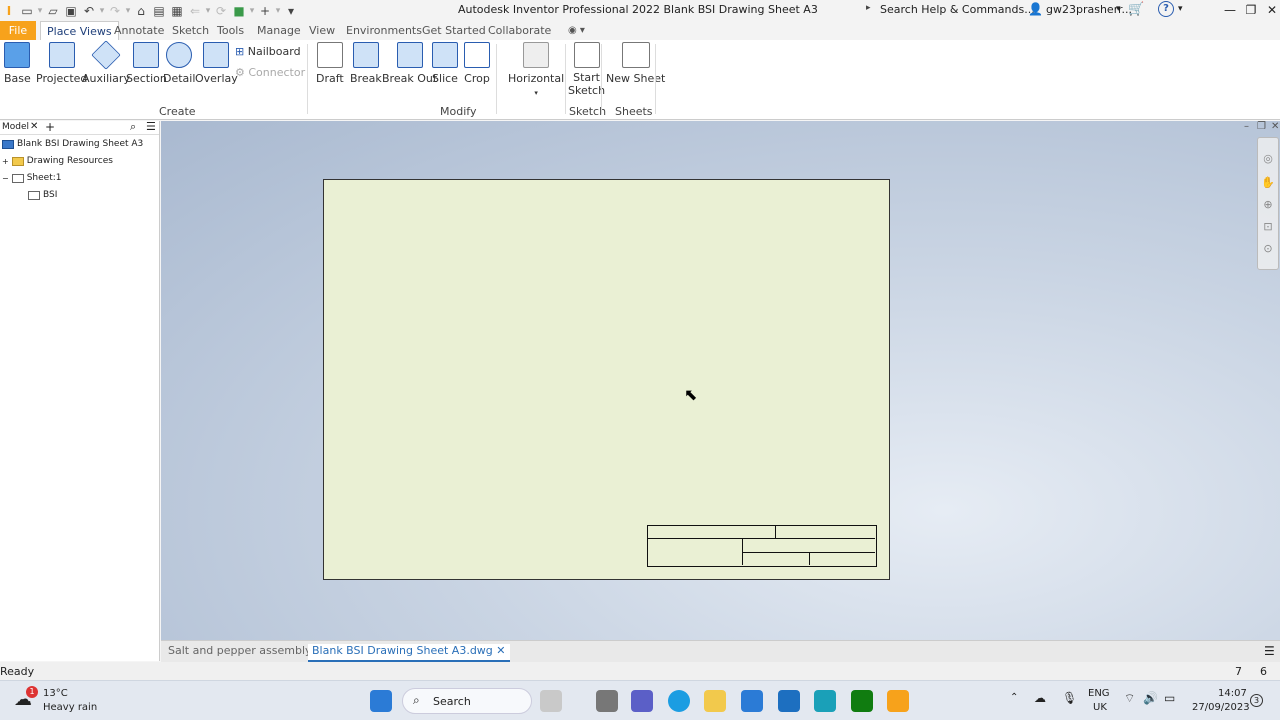 The image size is (1280, 720). I want to click on store-icon, so click(752, 701).